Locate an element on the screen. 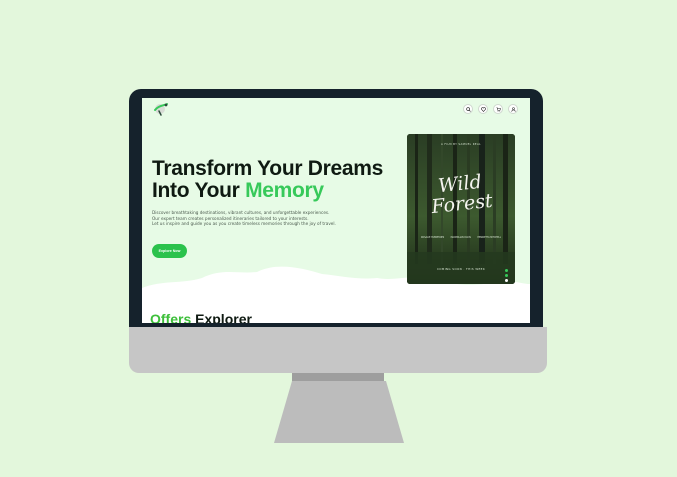 The height and width of the screenshot is (477, 677). hero-title: Transform Your Dreams Into Your Memory is located at coordinates (277, 180).